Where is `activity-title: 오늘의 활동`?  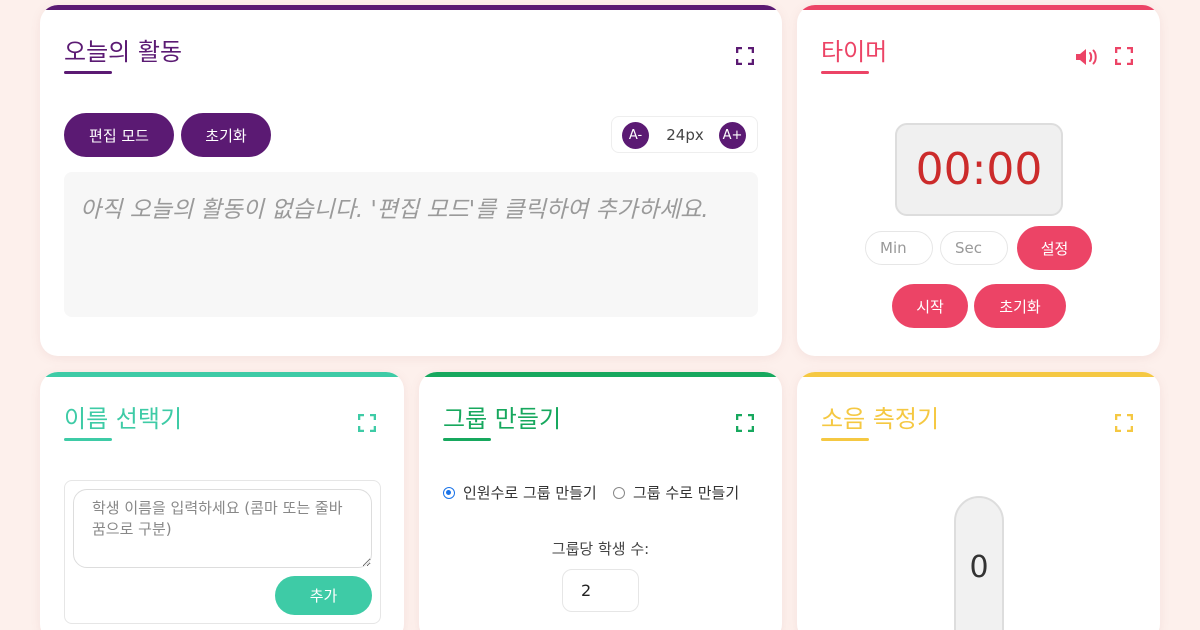
activity-title: 오늘의 활동 is located at coordinates (123, 52).